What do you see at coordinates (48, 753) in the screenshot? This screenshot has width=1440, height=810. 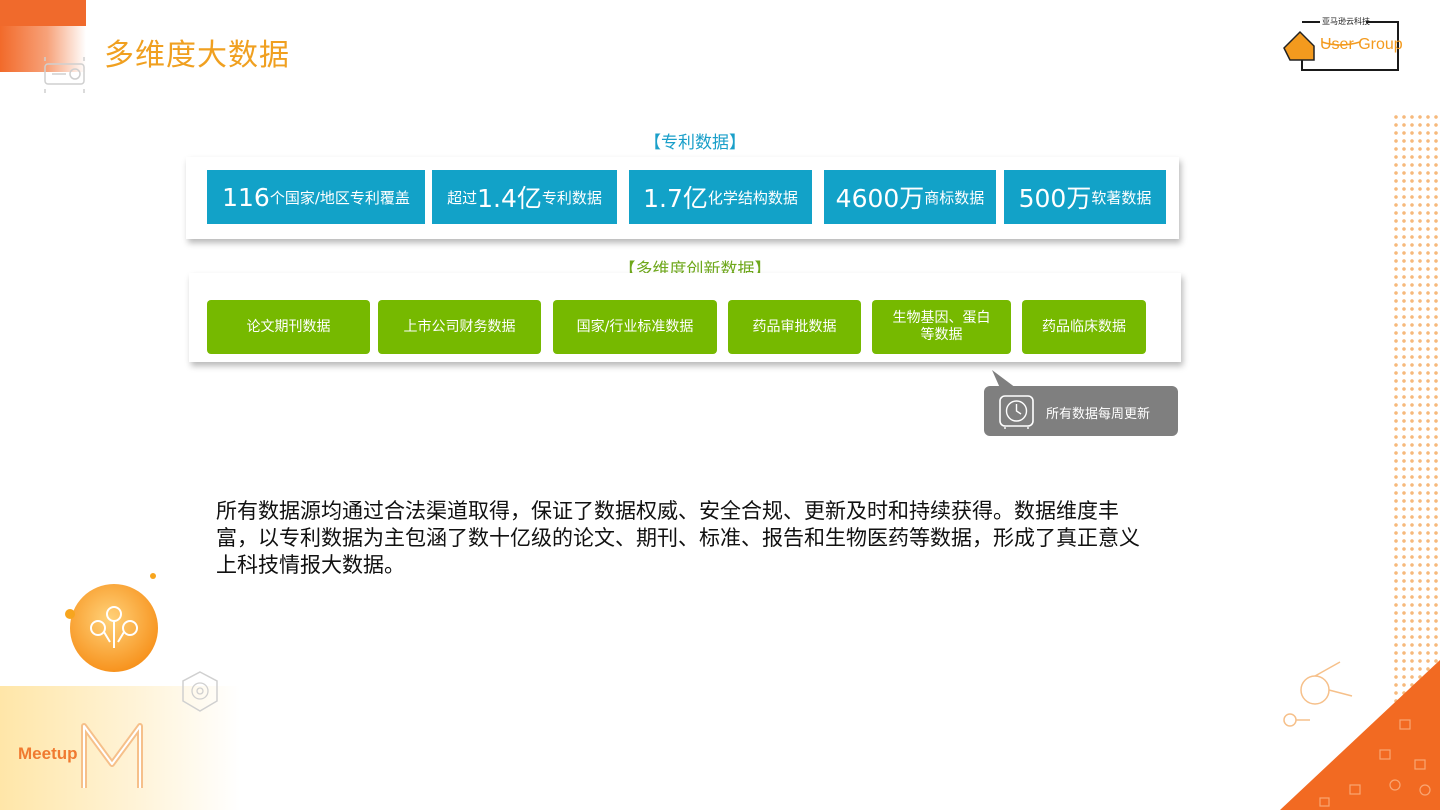 I see `meetup-label: Meetup` at bounding box center [48, 753].